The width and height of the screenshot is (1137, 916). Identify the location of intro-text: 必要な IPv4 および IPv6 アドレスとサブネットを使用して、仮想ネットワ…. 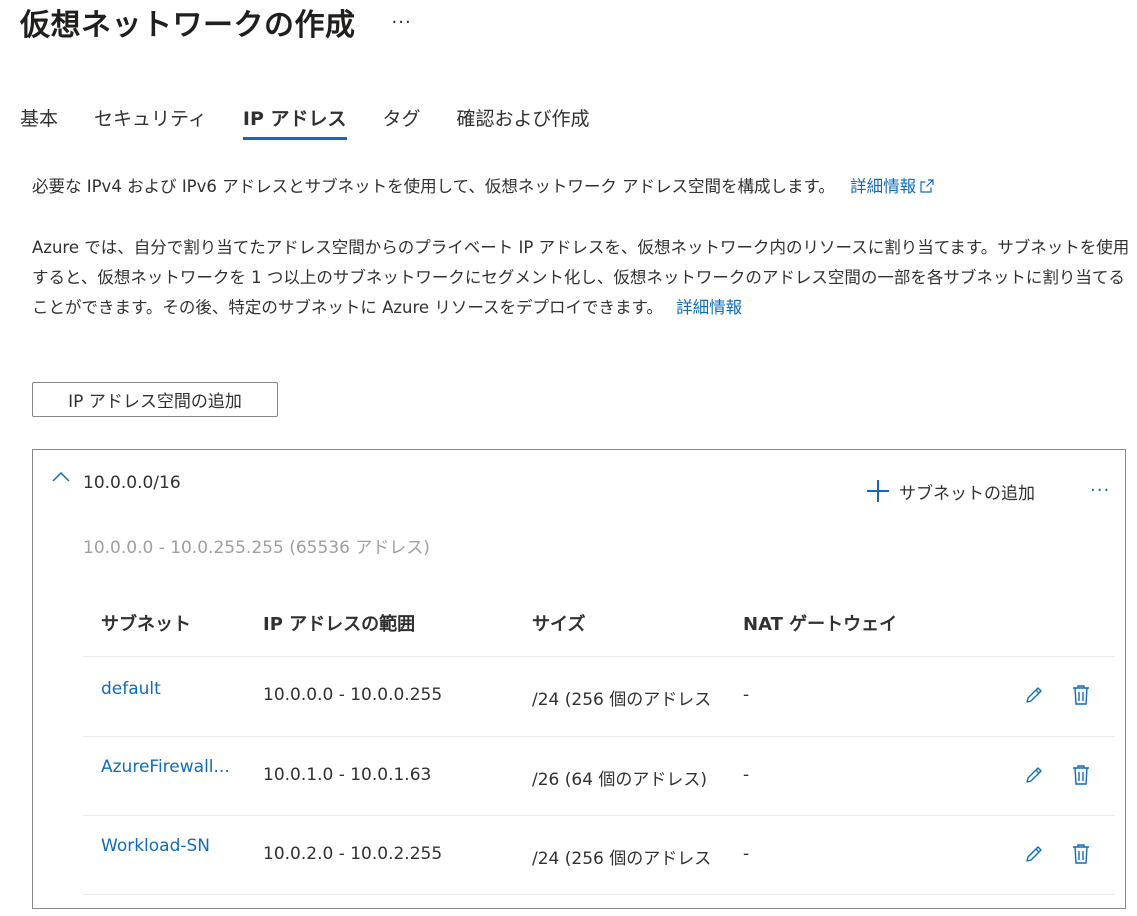
(433, 186).